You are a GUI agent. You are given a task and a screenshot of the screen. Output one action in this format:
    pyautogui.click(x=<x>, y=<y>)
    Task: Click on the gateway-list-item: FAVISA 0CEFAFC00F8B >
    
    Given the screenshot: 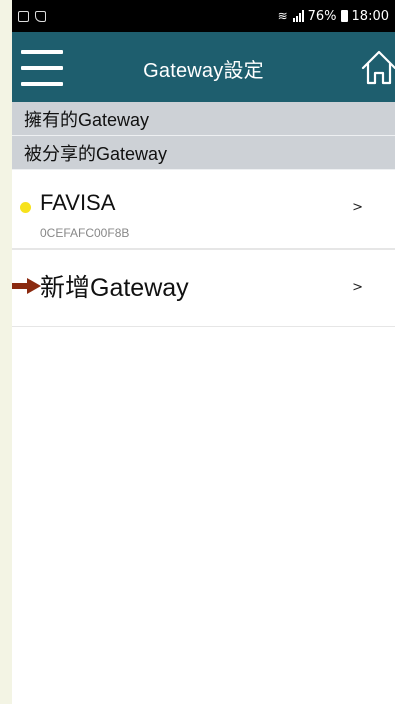 What is the action you would take?
    pyautogui.click(x=203, y=210)
    